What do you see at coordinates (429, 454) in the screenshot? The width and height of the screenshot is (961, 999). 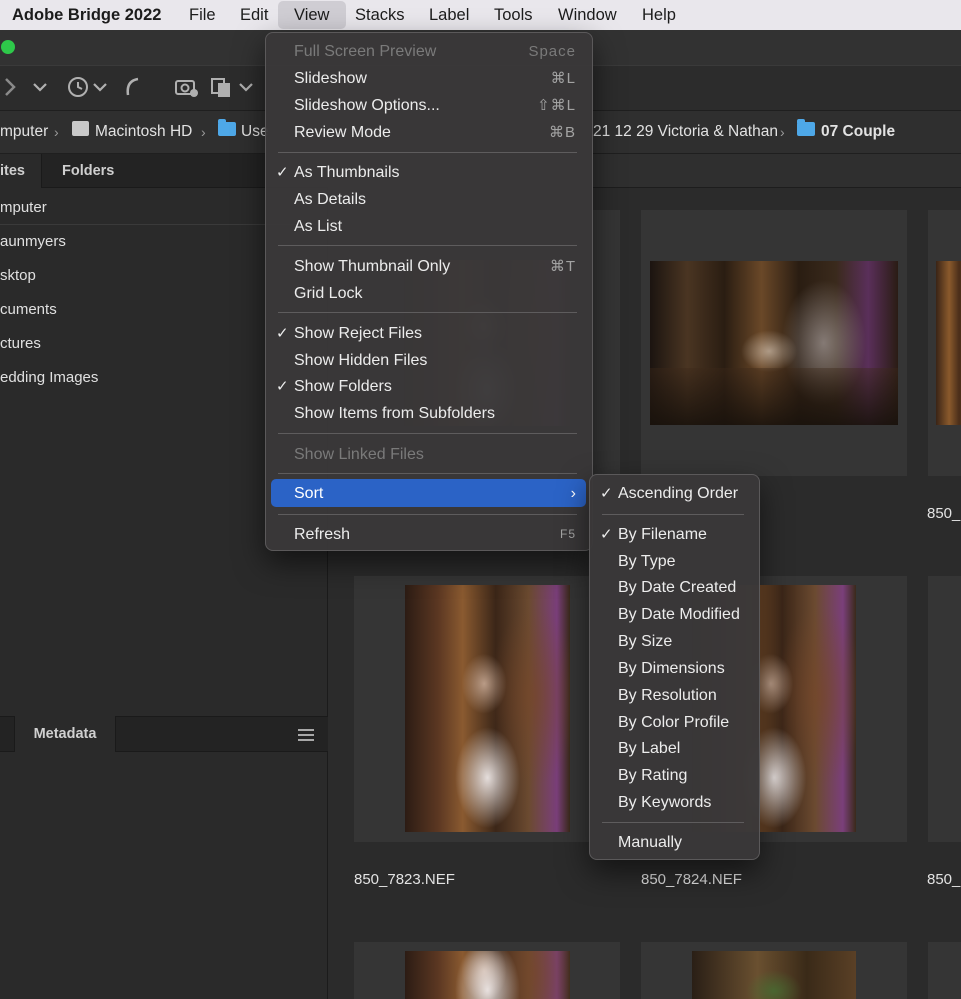 I see `menu-item-show-linked-files: Show Linked Files` at bounding box center [429, 454].